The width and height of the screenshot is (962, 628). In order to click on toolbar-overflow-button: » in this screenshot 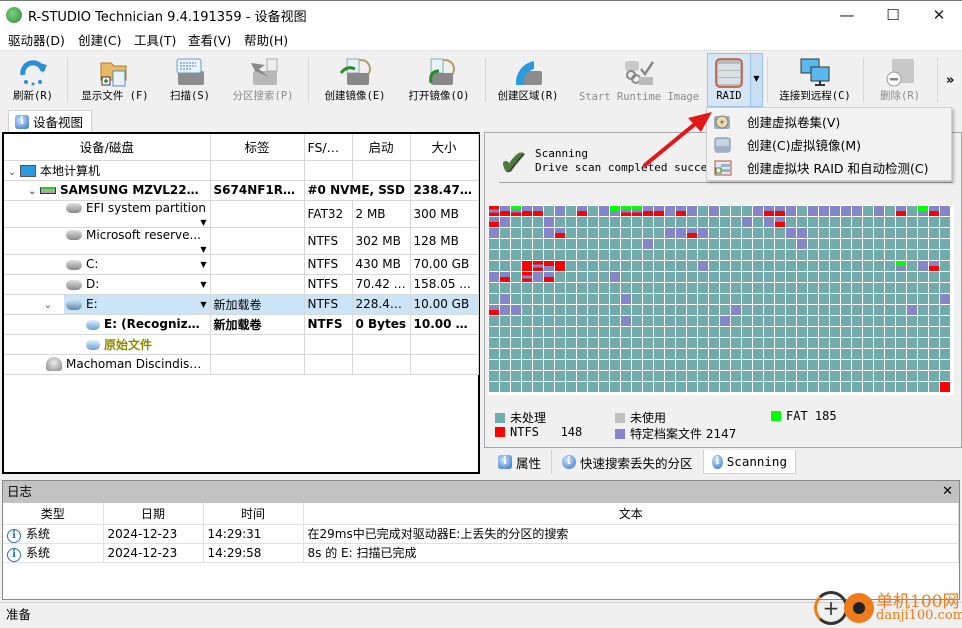, I will do `click(950, 80)`.